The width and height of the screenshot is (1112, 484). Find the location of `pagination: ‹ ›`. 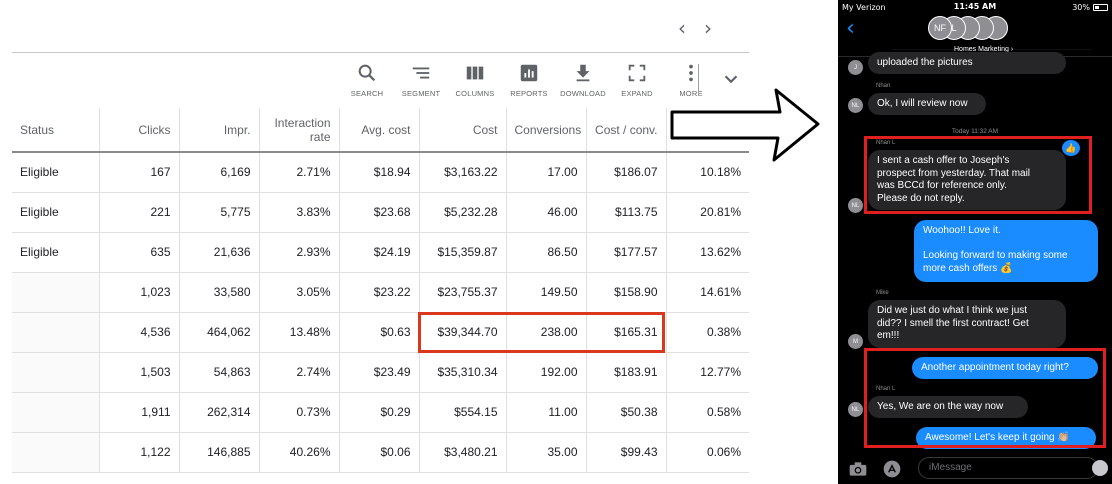

pagination: ‹ › is located at coordinates (695, 28).